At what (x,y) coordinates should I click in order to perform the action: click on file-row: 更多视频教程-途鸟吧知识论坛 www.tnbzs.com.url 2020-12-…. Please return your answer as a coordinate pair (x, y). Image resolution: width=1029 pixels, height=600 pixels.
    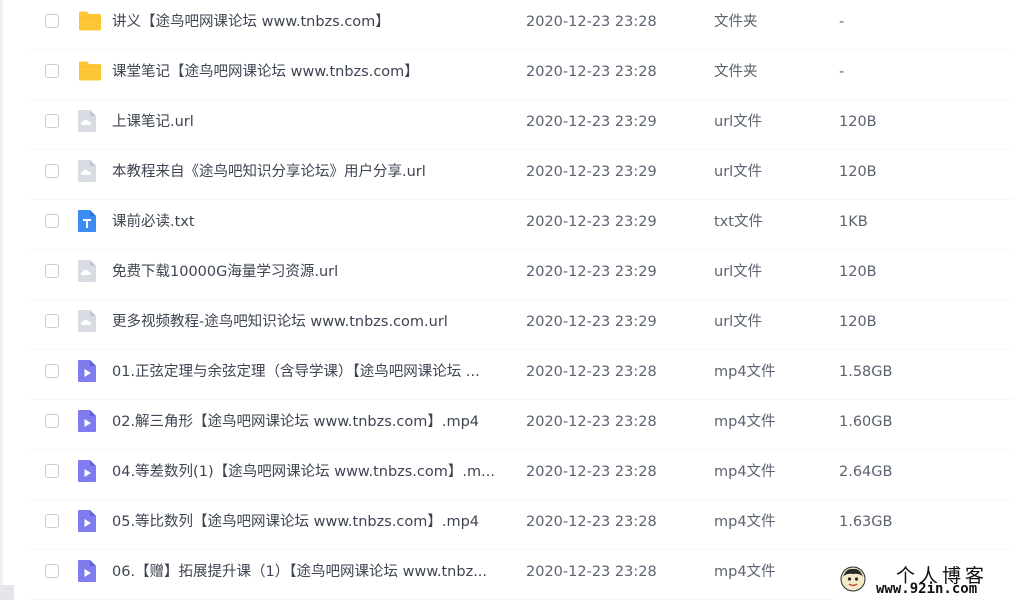
    Looking at the image, I should click on (520, 325).